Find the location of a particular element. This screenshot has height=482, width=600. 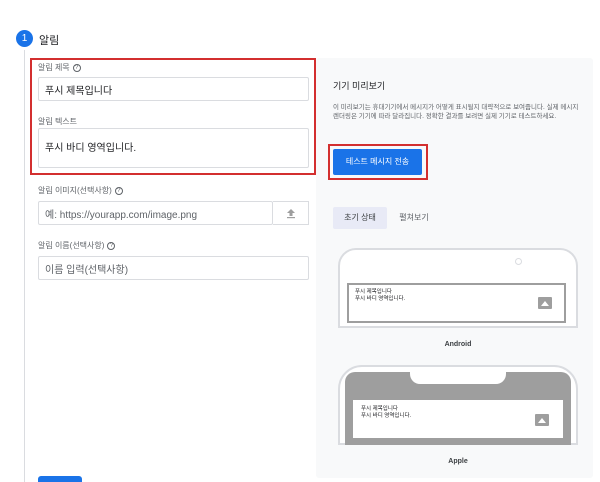

preview-title: 기기 미리보기 is located at coordinates (359, 86).